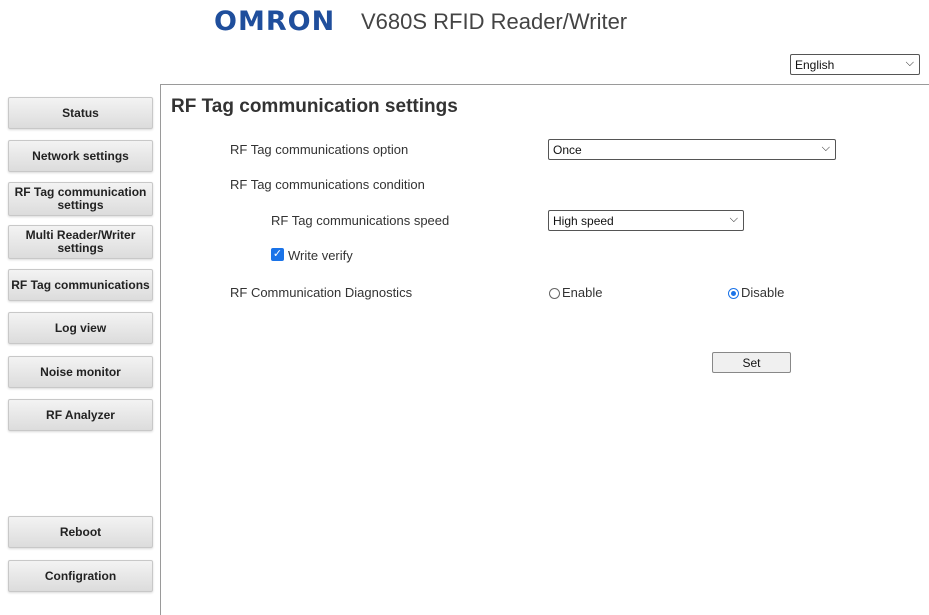 This screenshot has width=929, height=615. Describe the element at coordinates (763, 292) in the screenshot. I see `diagnostics-disable-label: Disable` at that location.